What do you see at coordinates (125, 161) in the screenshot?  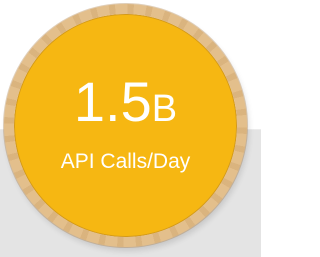 I see `stat-label: API Calls/Day` at bounding box center [125, 161].